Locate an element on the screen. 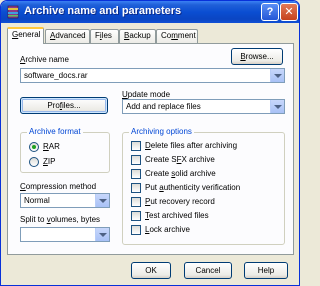  tab-backup-label: ackup is located at coordinates (140, 35).